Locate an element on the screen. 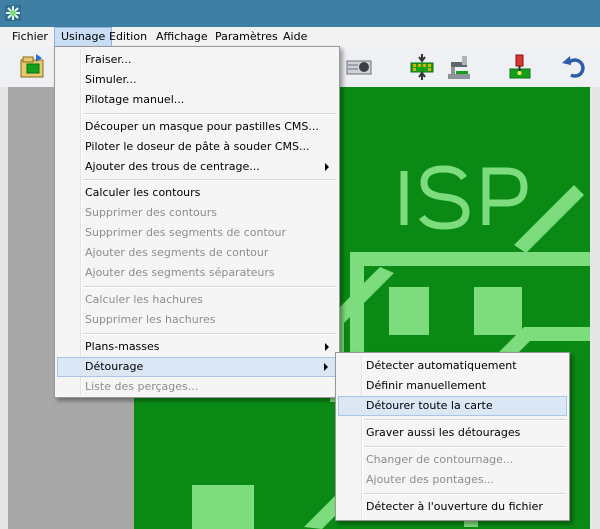  tool-probe-icon is located at coordinates (359, 67).